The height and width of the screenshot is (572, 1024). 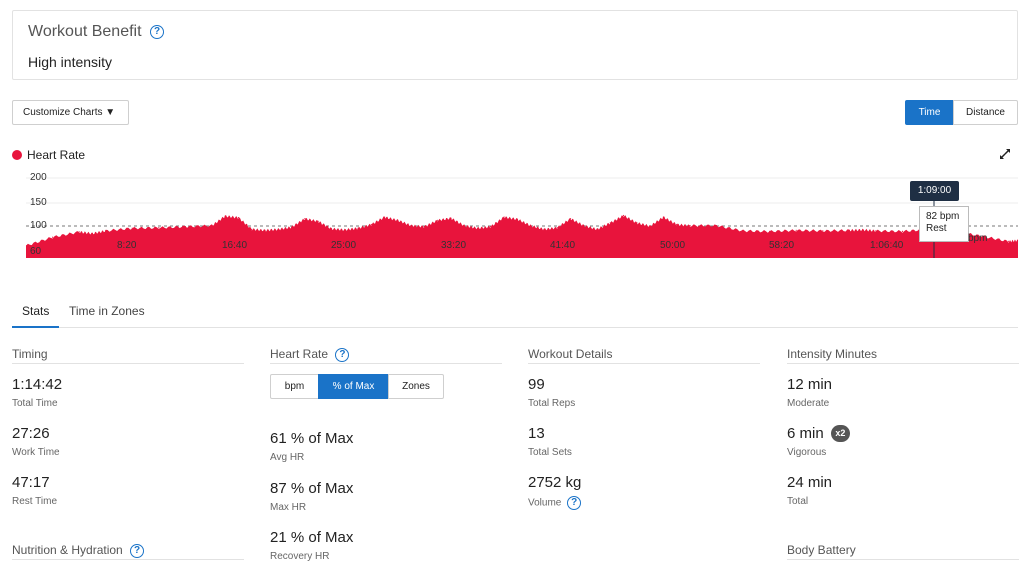 I want to click on vigorous-label: Vigorous, so click(x=807, y=452).